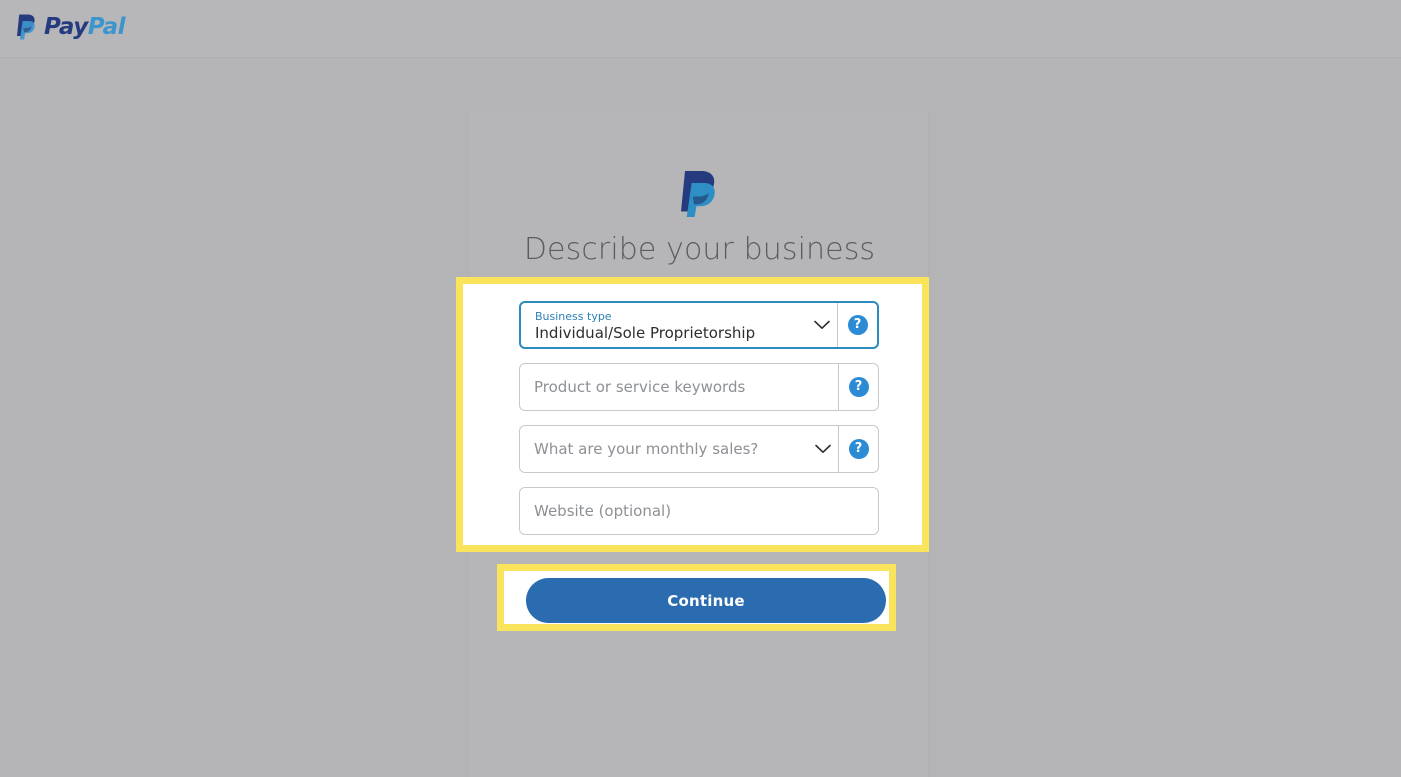 The image size is (1401, 777). What do you see at coordinates (640, 387) in the screenshot?
I see `product-keywords-placeholder: Product or service keywords` at bounding box center [640, 387].